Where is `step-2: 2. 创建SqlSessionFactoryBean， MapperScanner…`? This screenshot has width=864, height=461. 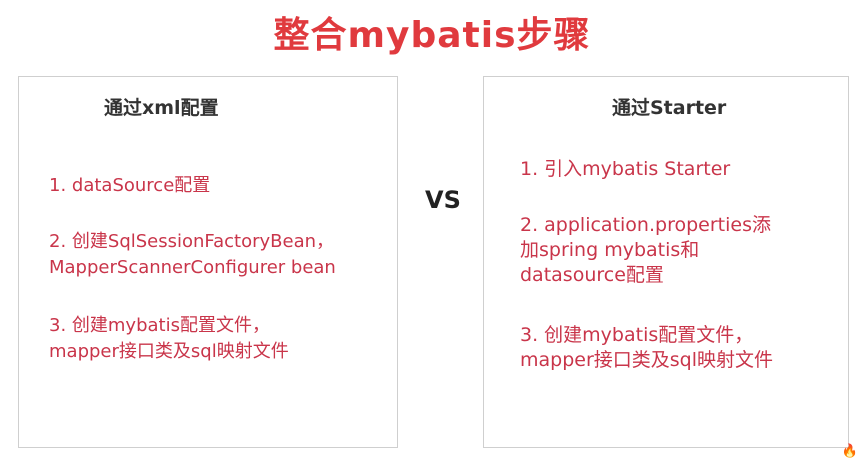
step-2: 2. 创建SqlSessionFactoryBean， MapperScanner… is located at coordinates (192, 254).